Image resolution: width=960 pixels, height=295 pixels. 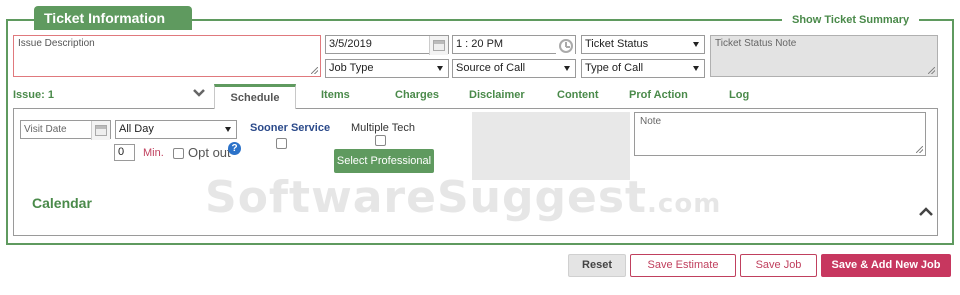 I want to click on source-of-call-select: Source of Call, so click(x=514, y=68).